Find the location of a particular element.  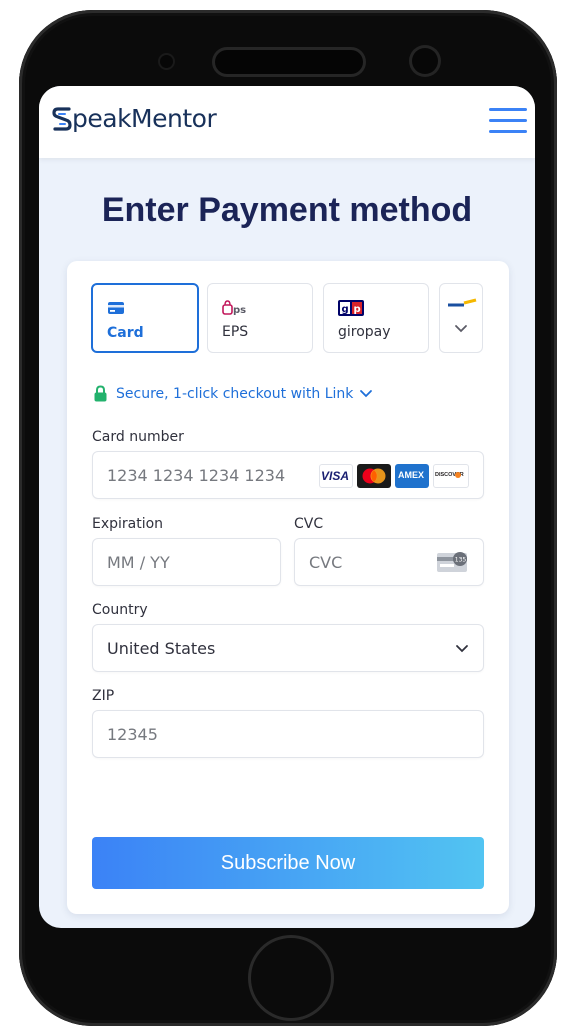

svg-text: p is located at coordinates (357, 309).